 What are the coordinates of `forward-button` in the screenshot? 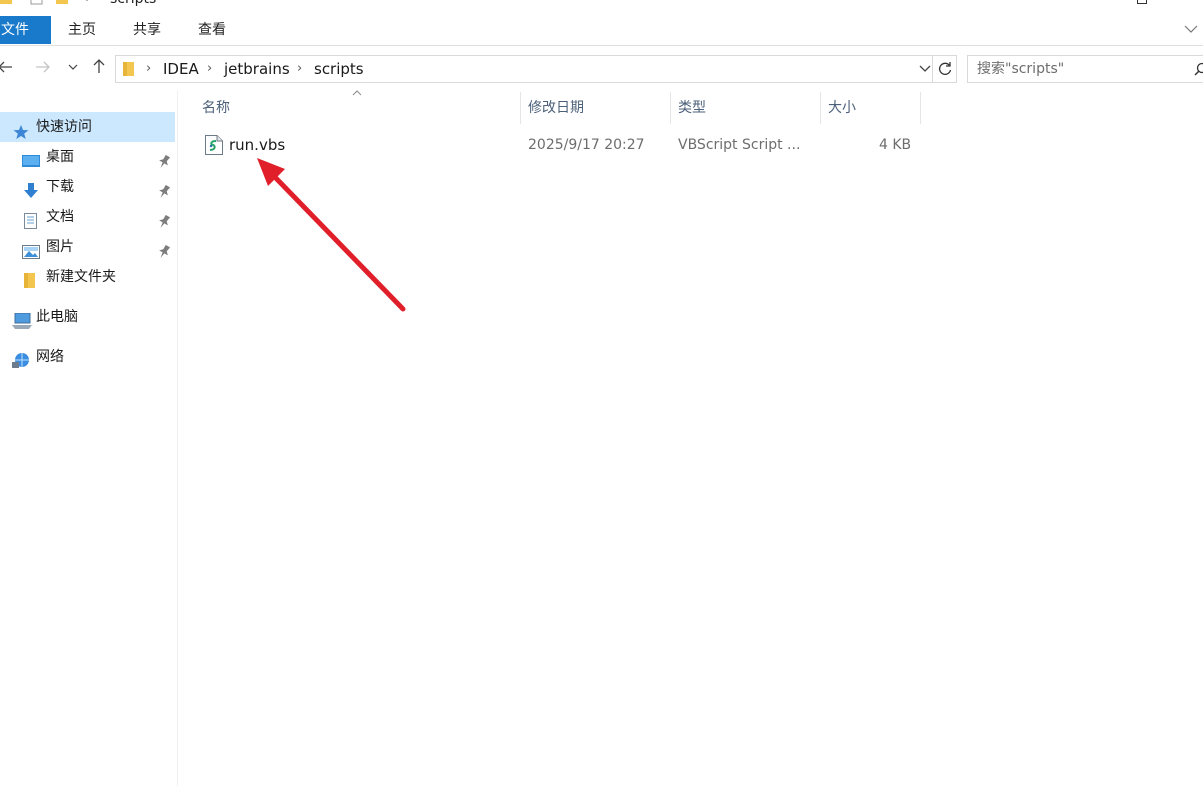 It's located at (43, 69).